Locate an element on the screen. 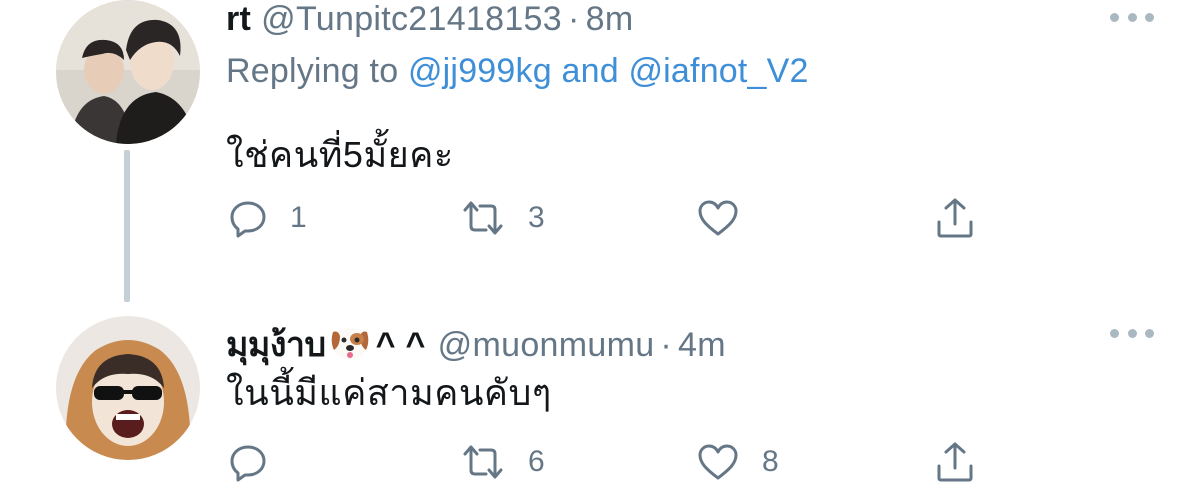  handle: @muonmumu is located at coordinates (546, 345).